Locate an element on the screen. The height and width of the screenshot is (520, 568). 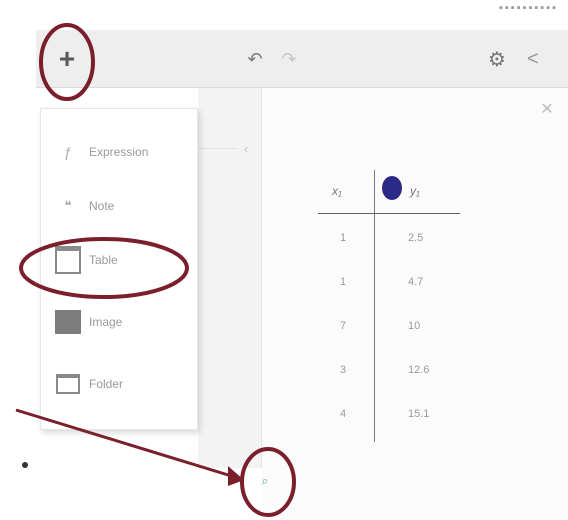
table-row: 3 12.6 is located at coordinates (389, 368).